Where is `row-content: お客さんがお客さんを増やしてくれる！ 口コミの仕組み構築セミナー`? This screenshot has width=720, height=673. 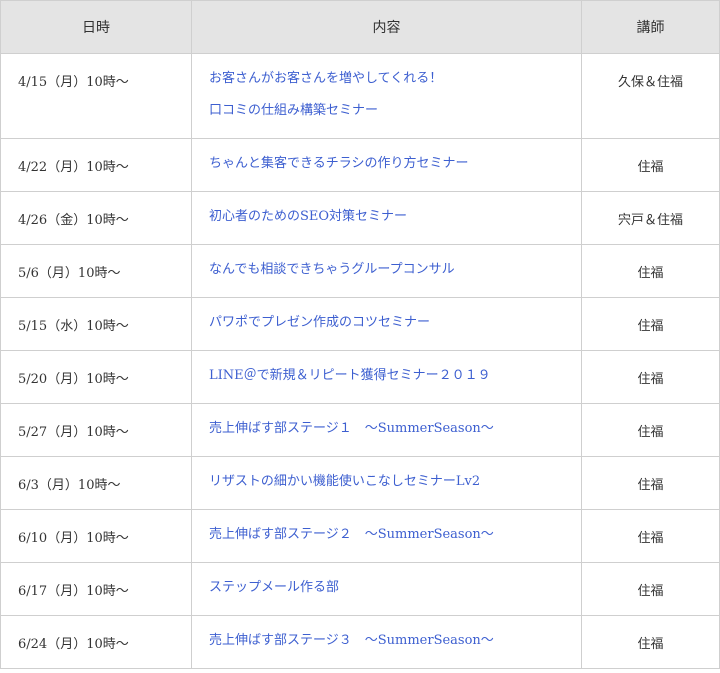
row-content: お客さんがお客さんを増やしてくれる！ 口コミの仕組み構築セミナー is located at coordinates (386, 96).